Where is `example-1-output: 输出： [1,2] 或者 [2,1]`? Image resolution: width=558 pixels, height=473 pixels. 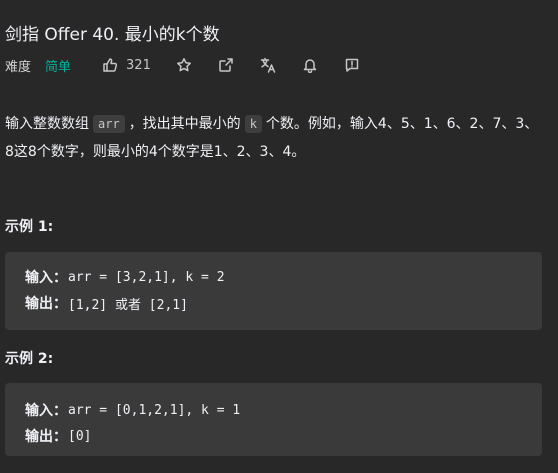 example-1-output: 输出： [1,2] 或者 [2,1] is located at coordinates (106, 303).